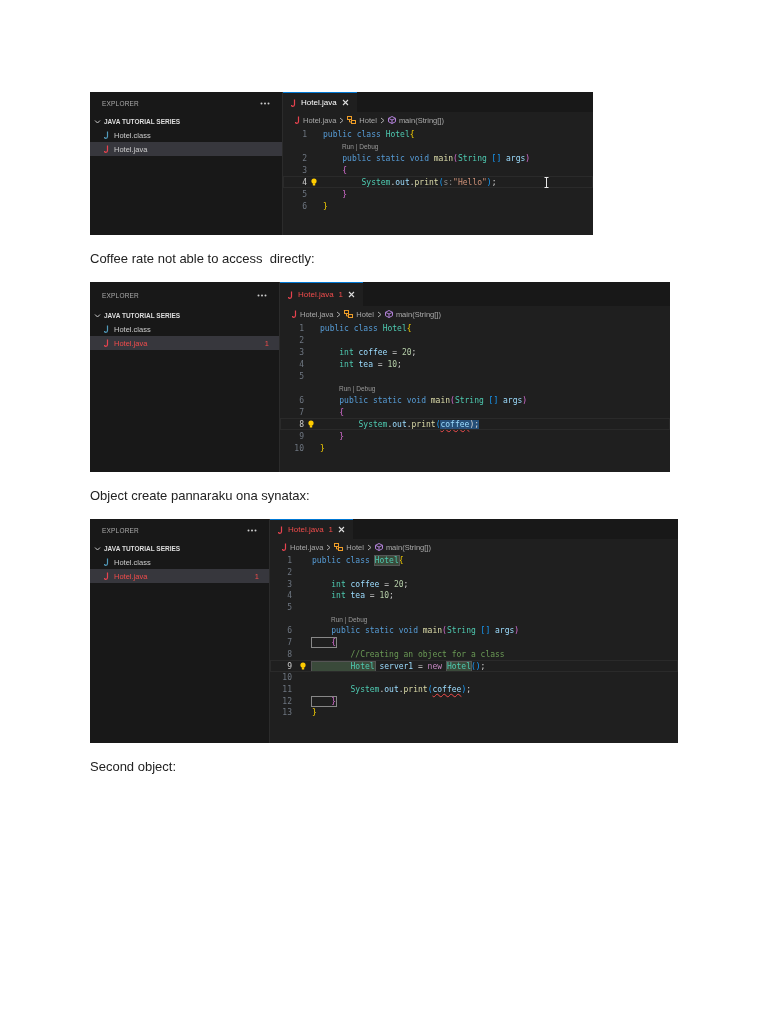  I want to click on code-line: Hotel server1 = new Hotel();, so click(399, 666).